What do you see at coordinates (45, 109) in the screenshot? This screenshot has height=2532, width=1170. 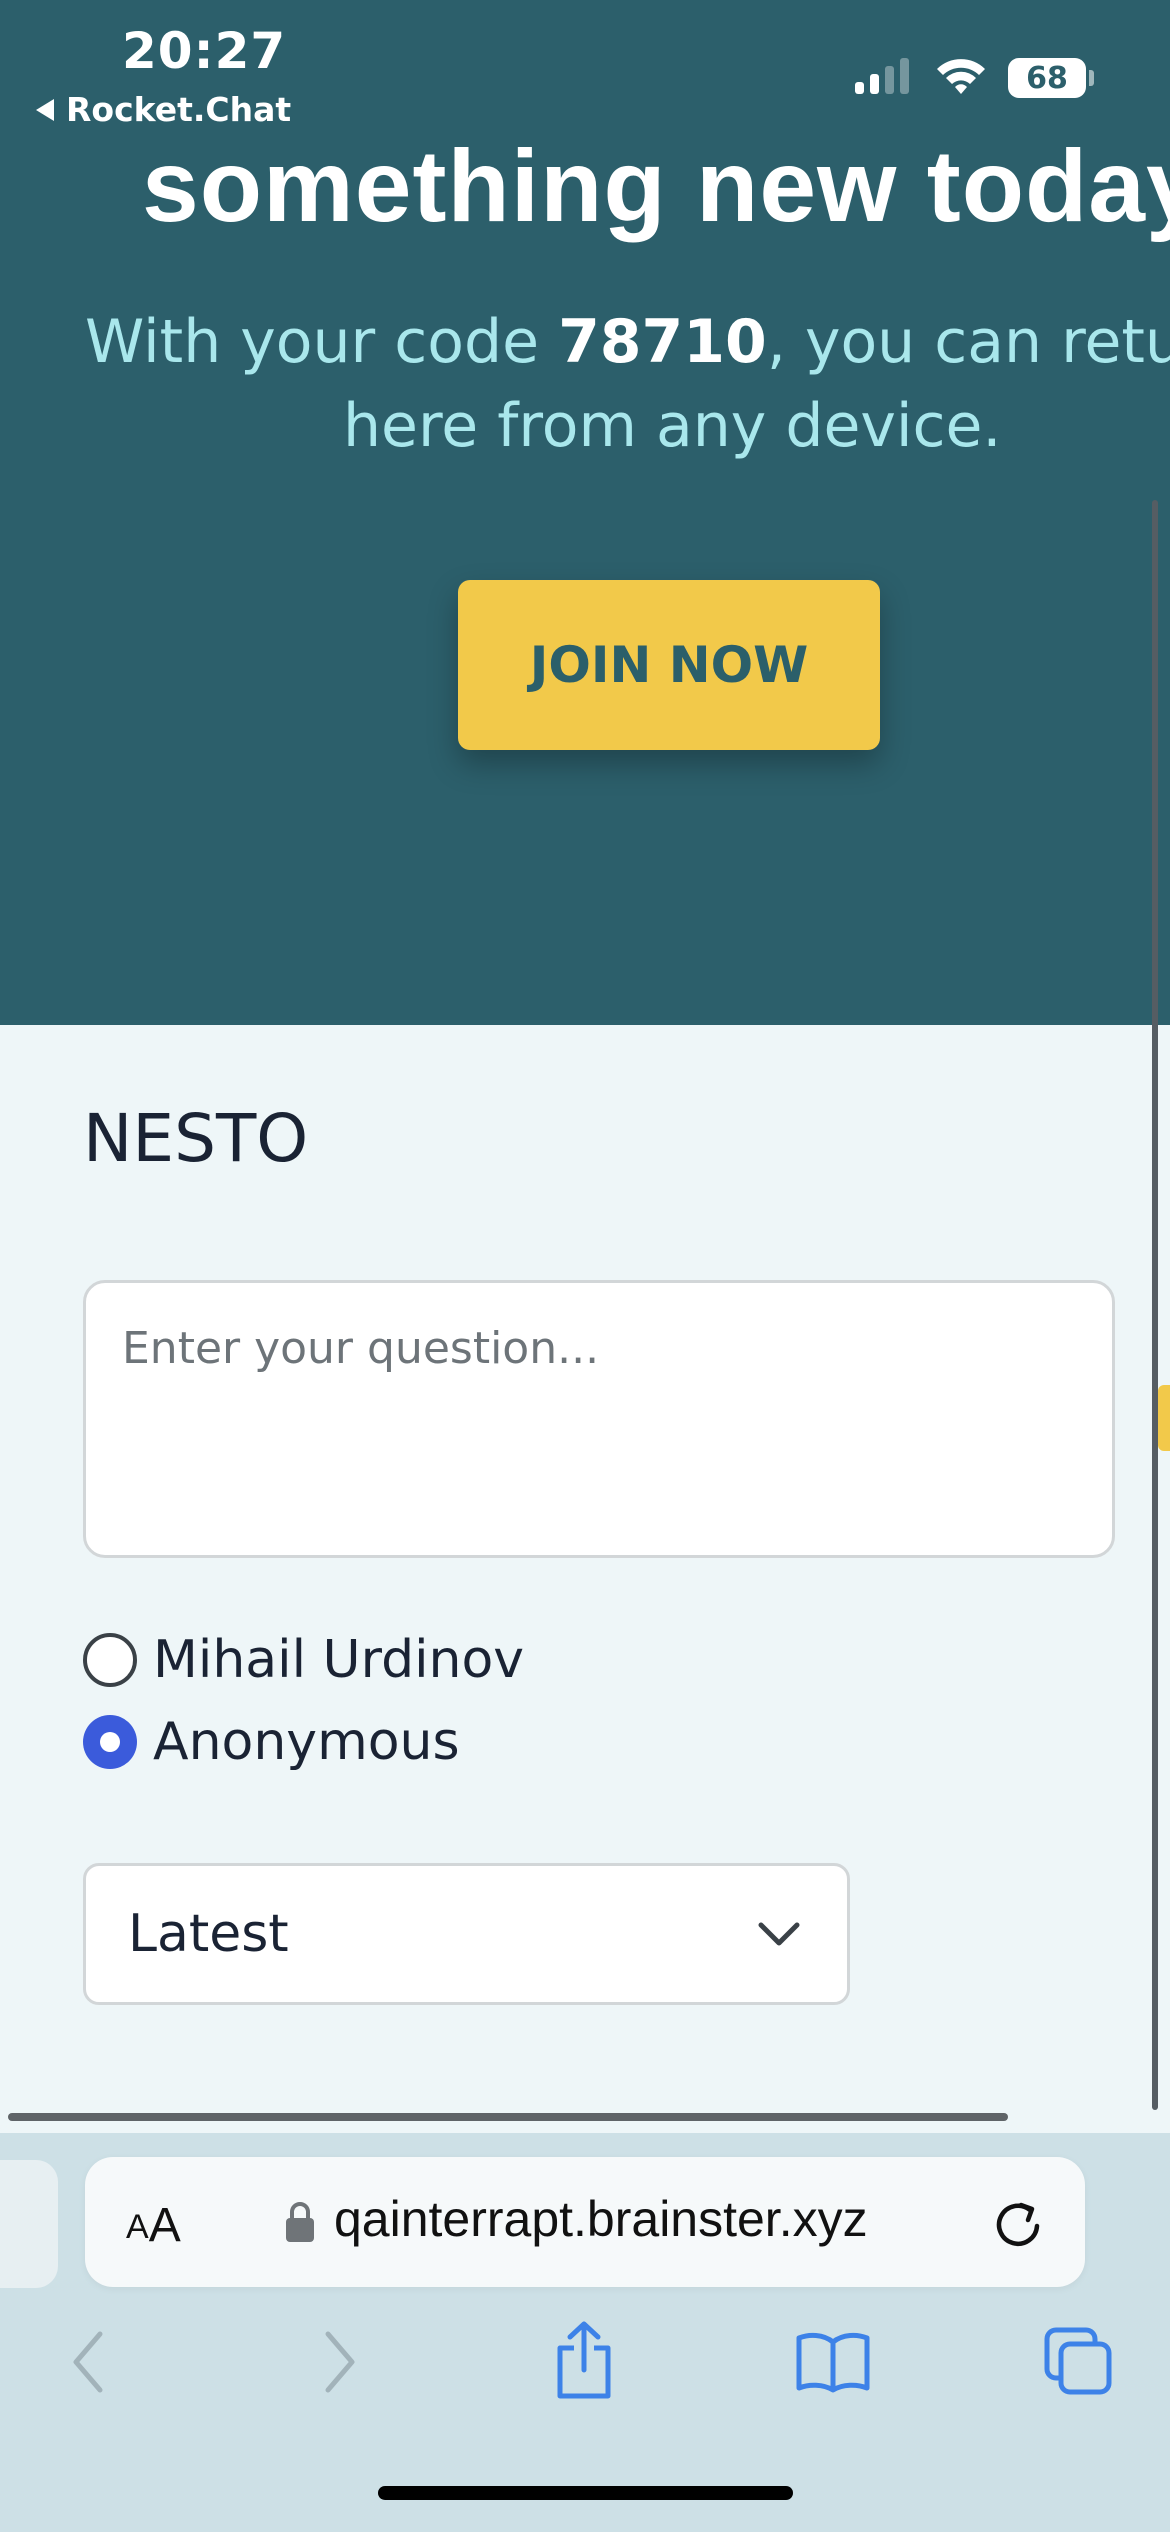 I see `back-triangle-icon` at bounding box center [45, 109].